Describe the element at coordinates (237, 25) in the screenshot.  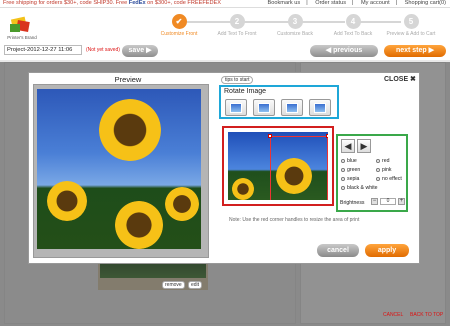
I see `step-add-text-front: 2 Add Text To Front` at that location.